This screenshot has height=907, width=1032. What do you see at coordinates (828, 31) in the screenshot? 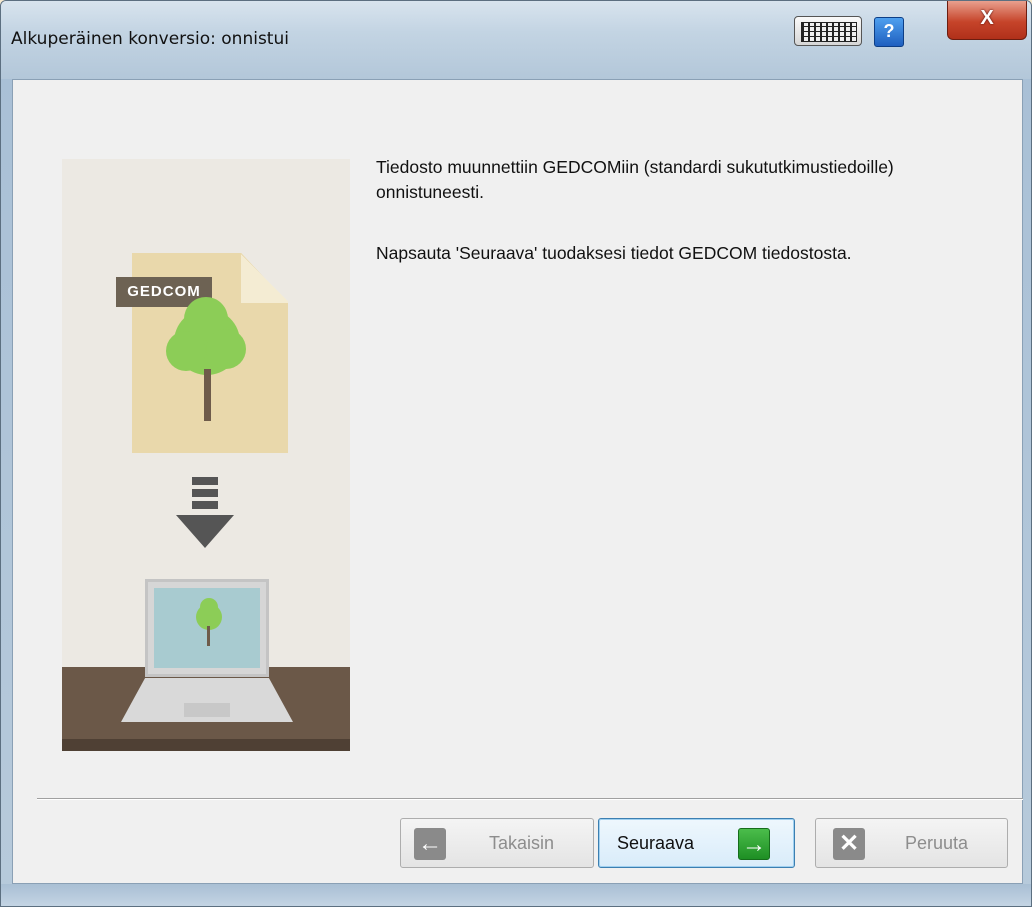
I see `keyboard-icon` at bounding box center [828, 31].